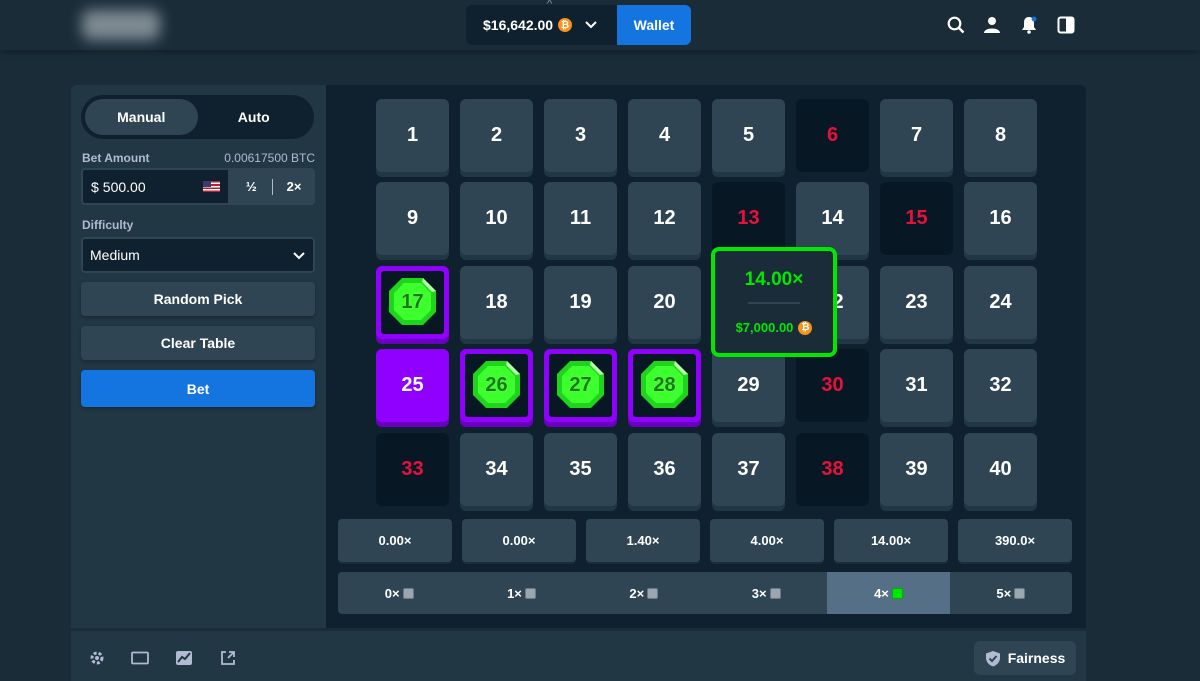 The width and height of the screenshot is (1200, 681). Describe the element at coordinates (392, 593) in the screenshot. I see `hits-label: 0×` at that location.